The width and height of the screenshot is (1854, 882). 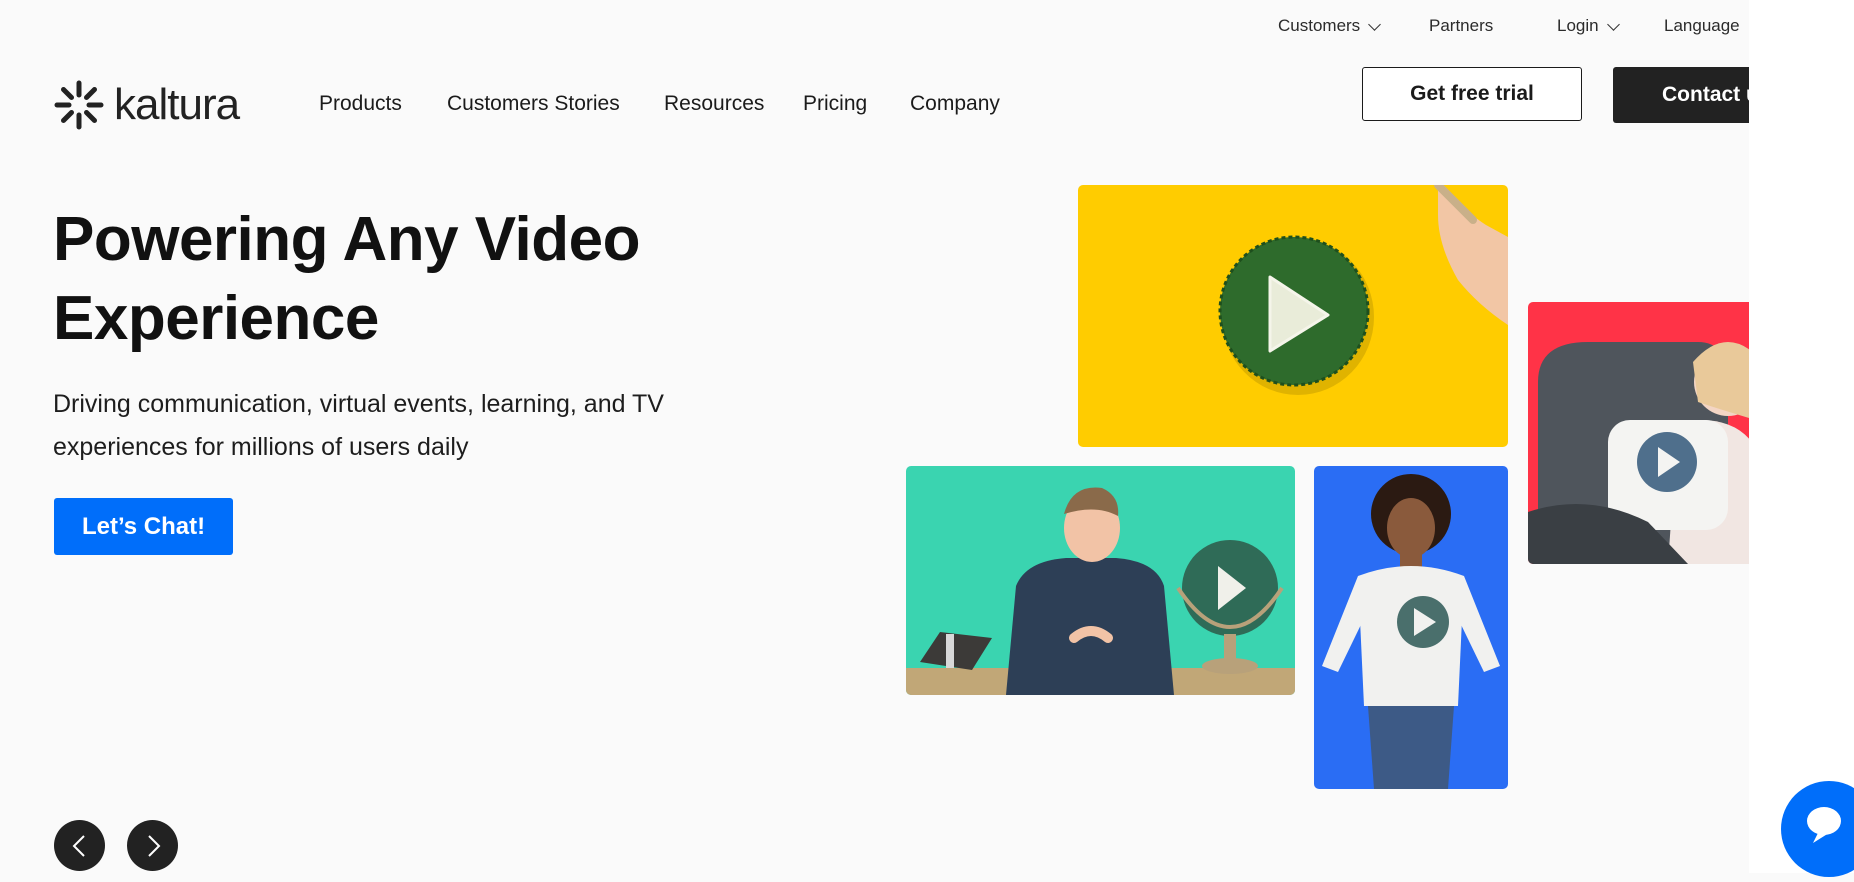 I want to click on logo-wordmark: kaltura, so click(x=177, y=104).